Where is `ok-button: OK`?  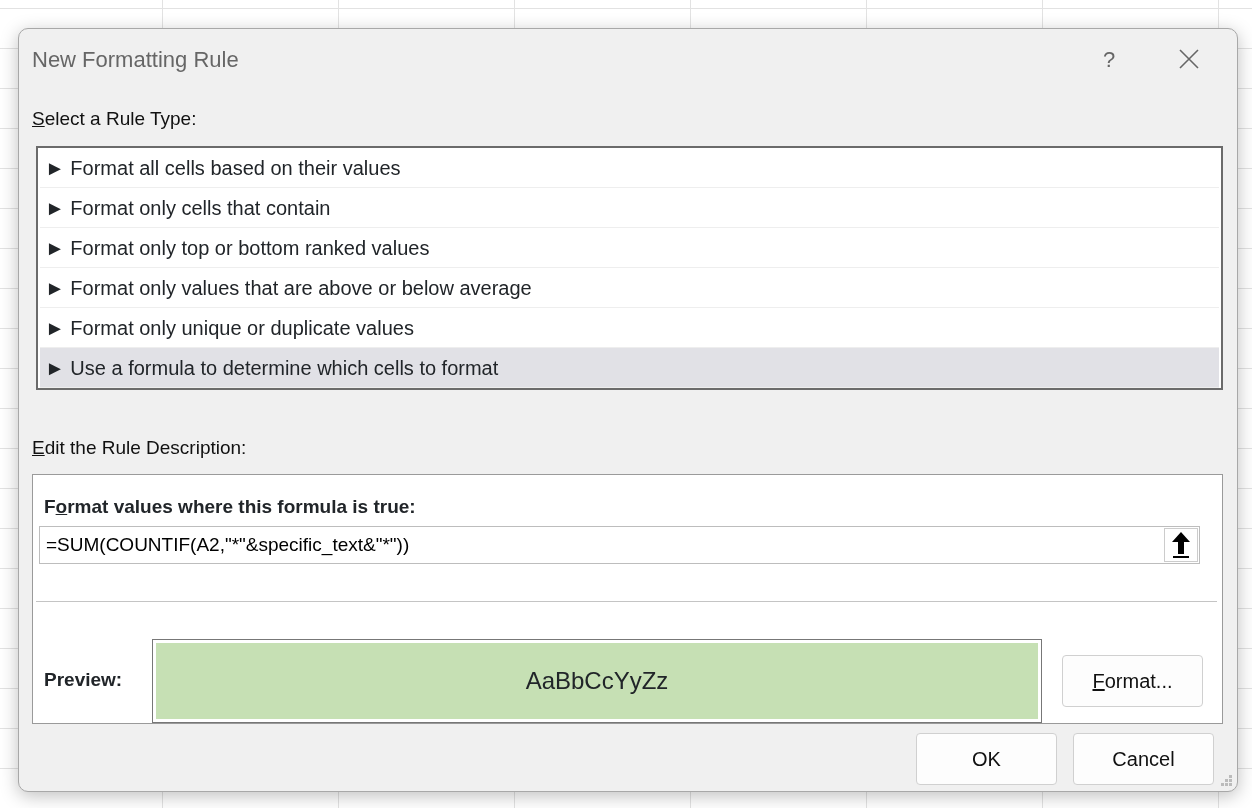 ok-button: OK is located at coordinates (986, 759).